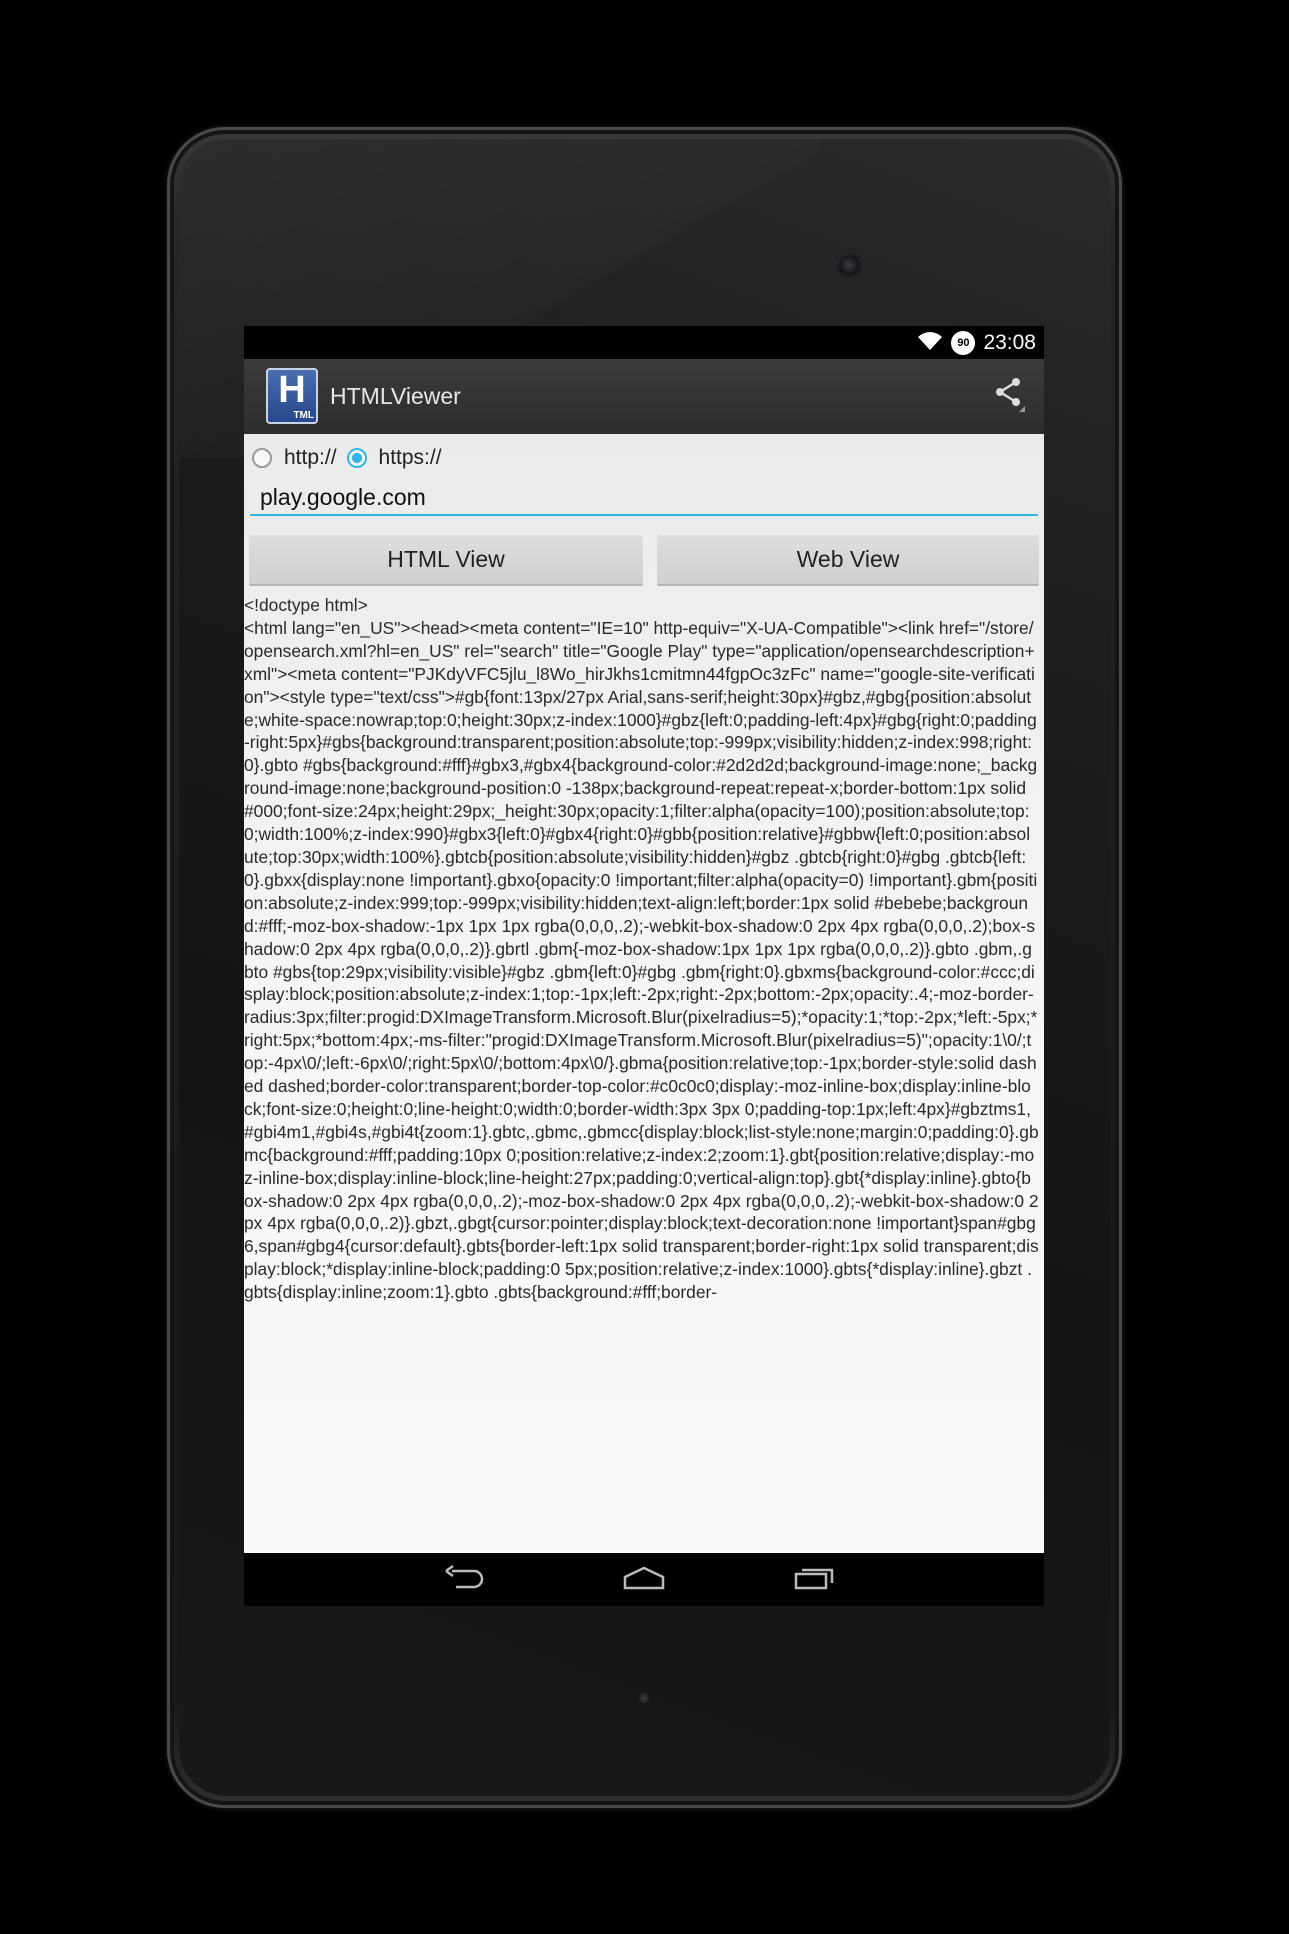  Describe the element at coordinates (848, 560) in the screenshot. I see `web-view-button: Web View` at that location.